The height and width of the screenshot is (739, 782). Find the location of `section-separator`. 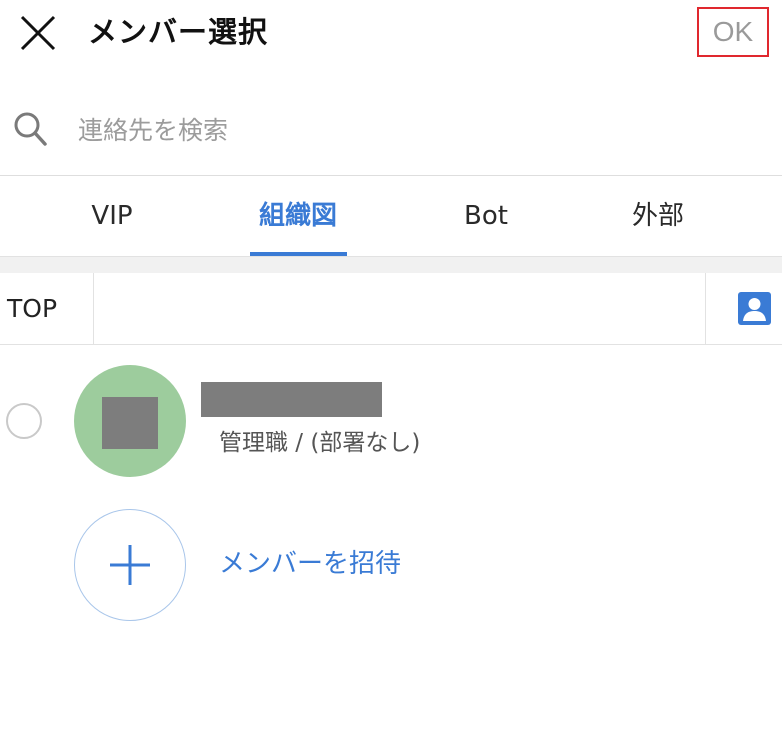

section-separator is located at coordinates (391, 264).